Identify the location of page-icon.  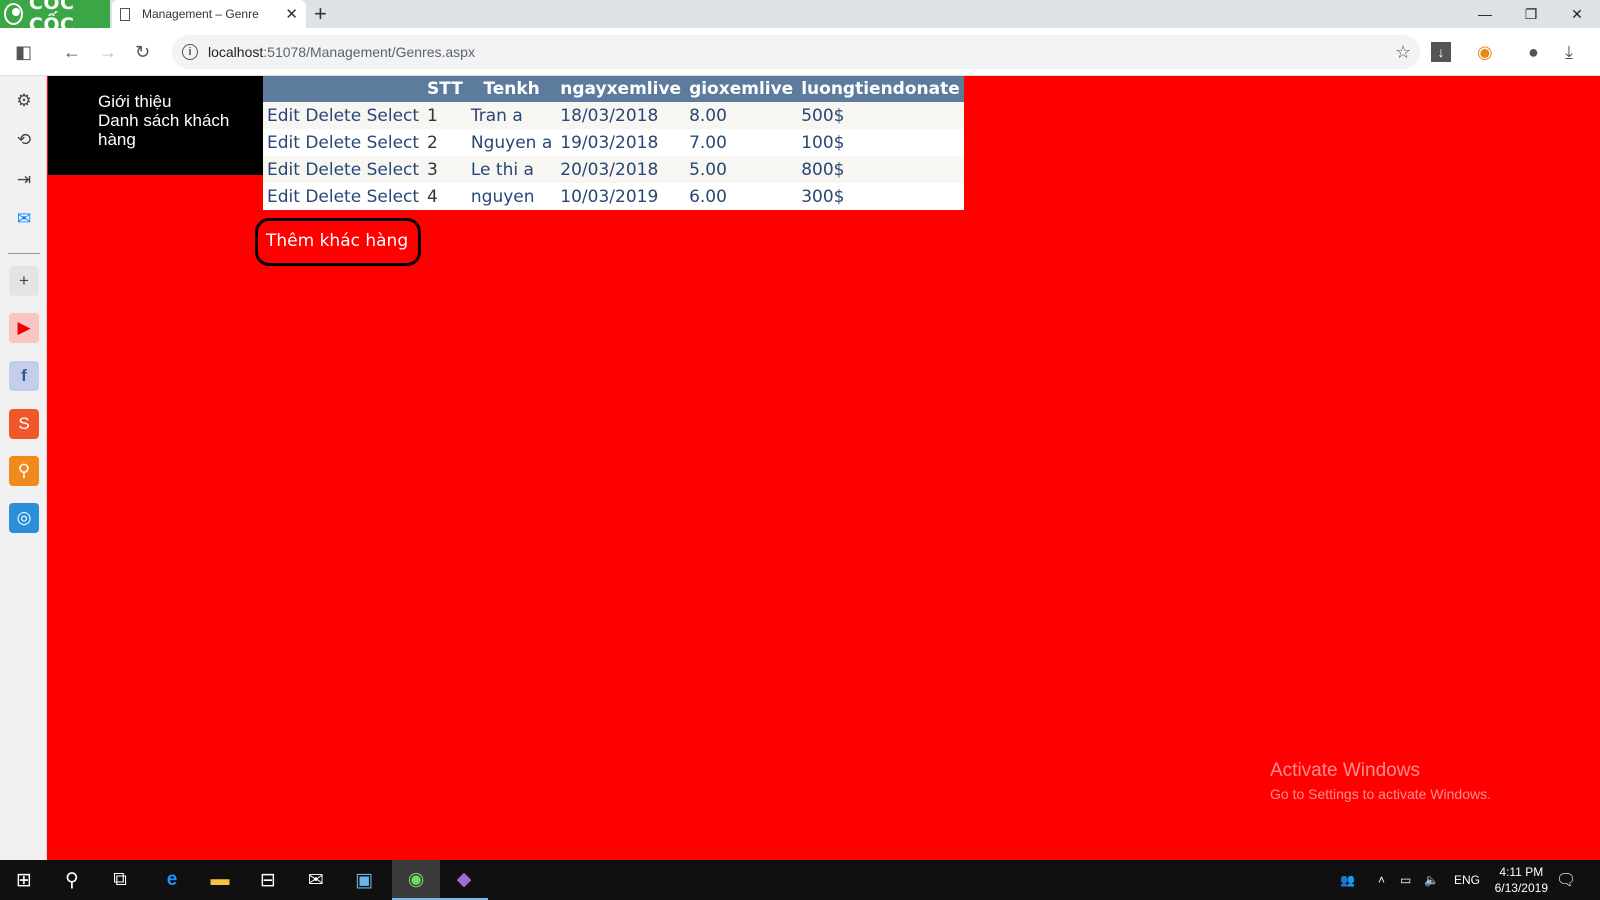
(125, 14).